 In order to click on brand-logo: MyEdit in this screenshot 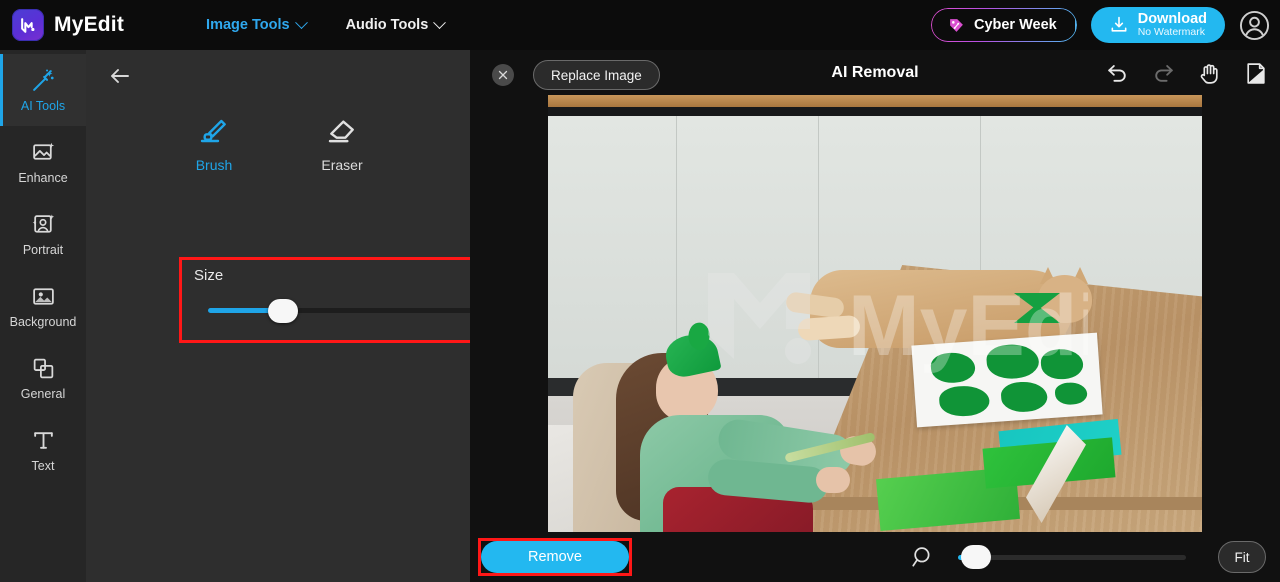, I will do `click(68, 25)`.